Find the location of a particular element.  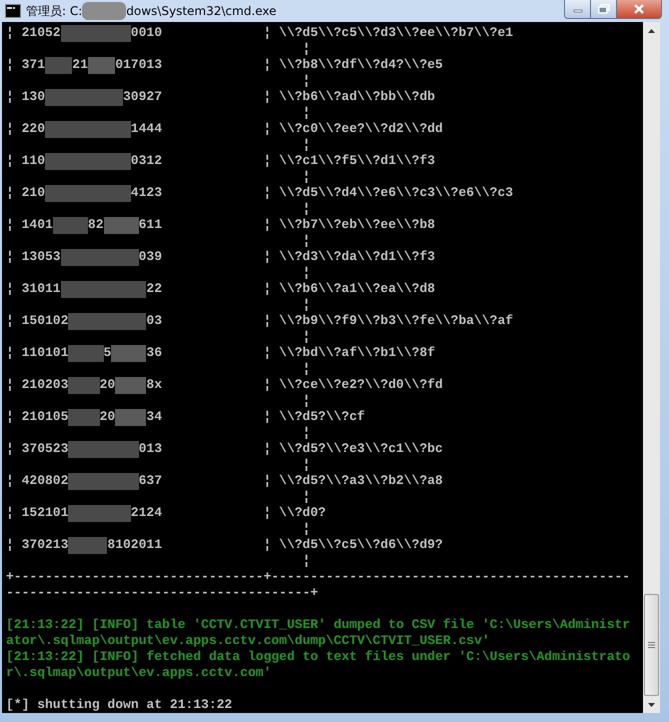

table-cell: \\?ce\\?e2?\\?d0\\?fd is located at coordinates (361, 385).